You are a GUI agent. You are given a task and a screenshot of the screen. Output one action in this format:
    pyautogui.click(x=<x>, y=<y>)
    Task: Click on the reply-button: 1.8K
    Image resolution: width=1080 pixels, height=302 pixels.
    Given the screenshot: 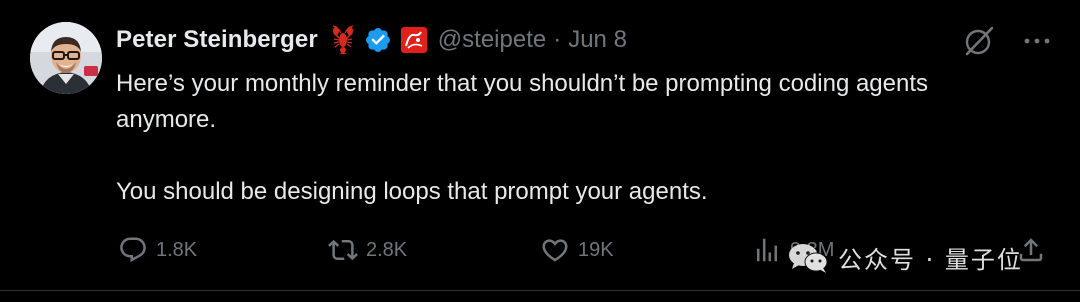 What is the action you would take?
    pyautogui.click(x=157, y=250)
    